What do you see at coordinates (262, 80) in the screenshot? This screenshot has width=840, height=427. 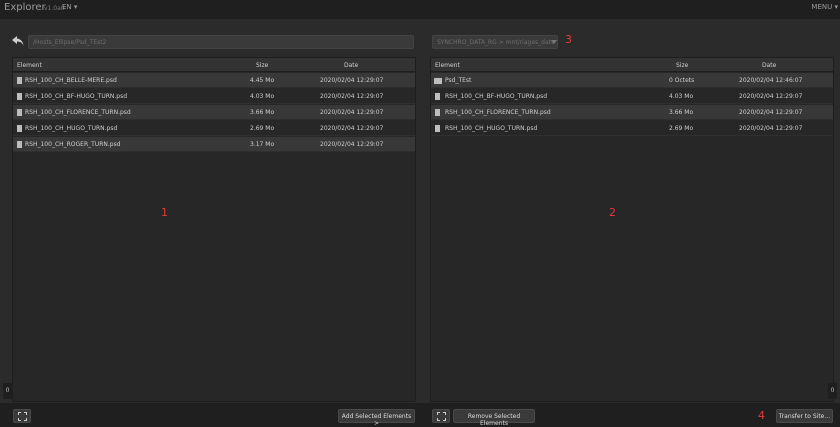 I see `file-size: 4.45 Mo` at bounding box center [262, 80].